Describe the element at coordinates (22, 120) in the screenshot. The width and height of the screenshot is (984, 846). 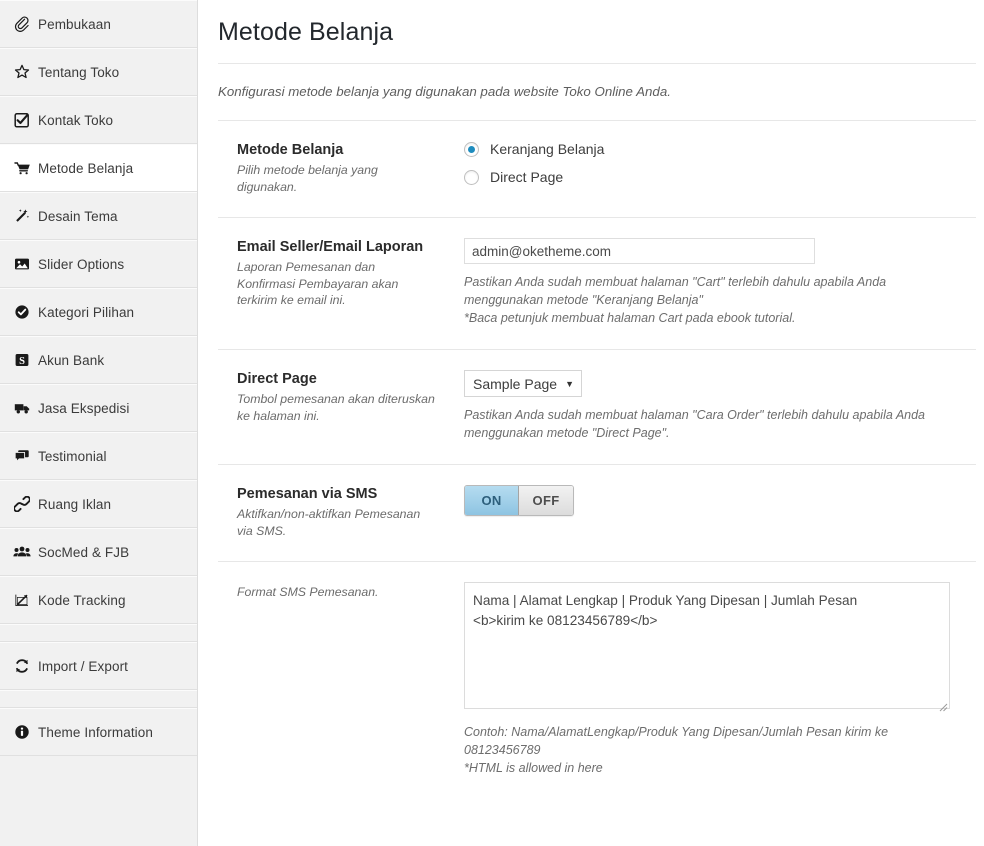
I see `check-square-icon` at that location.